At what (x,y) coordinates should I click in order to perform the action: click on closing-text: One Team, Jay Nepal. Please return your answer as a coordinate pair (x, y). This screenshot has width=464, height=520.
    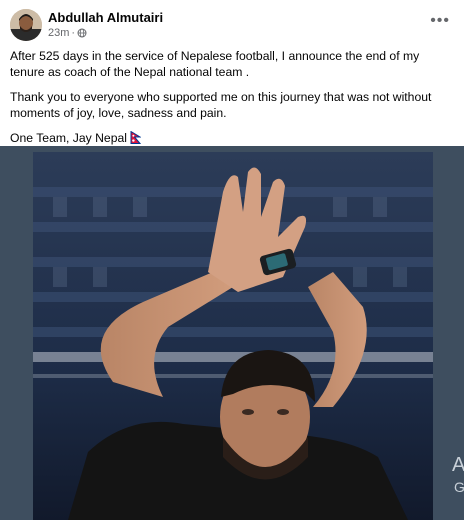
    Looking at the image, I should click on (68, 138).